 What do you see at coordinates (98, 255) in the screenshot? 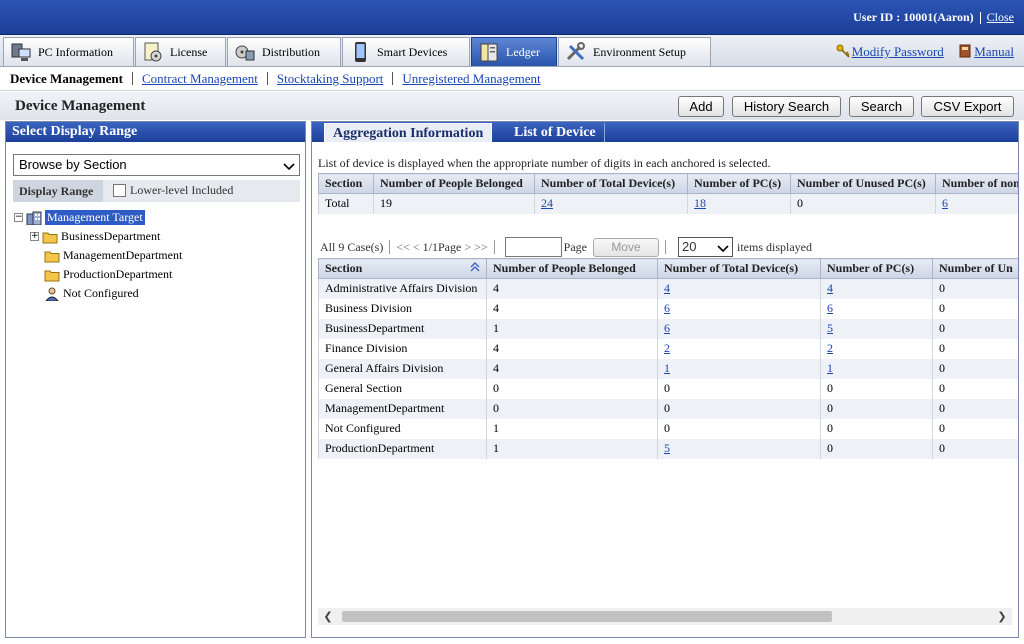
I see `tree-node-management-department: ManagementDepartment` at bounding box center [98, 255].